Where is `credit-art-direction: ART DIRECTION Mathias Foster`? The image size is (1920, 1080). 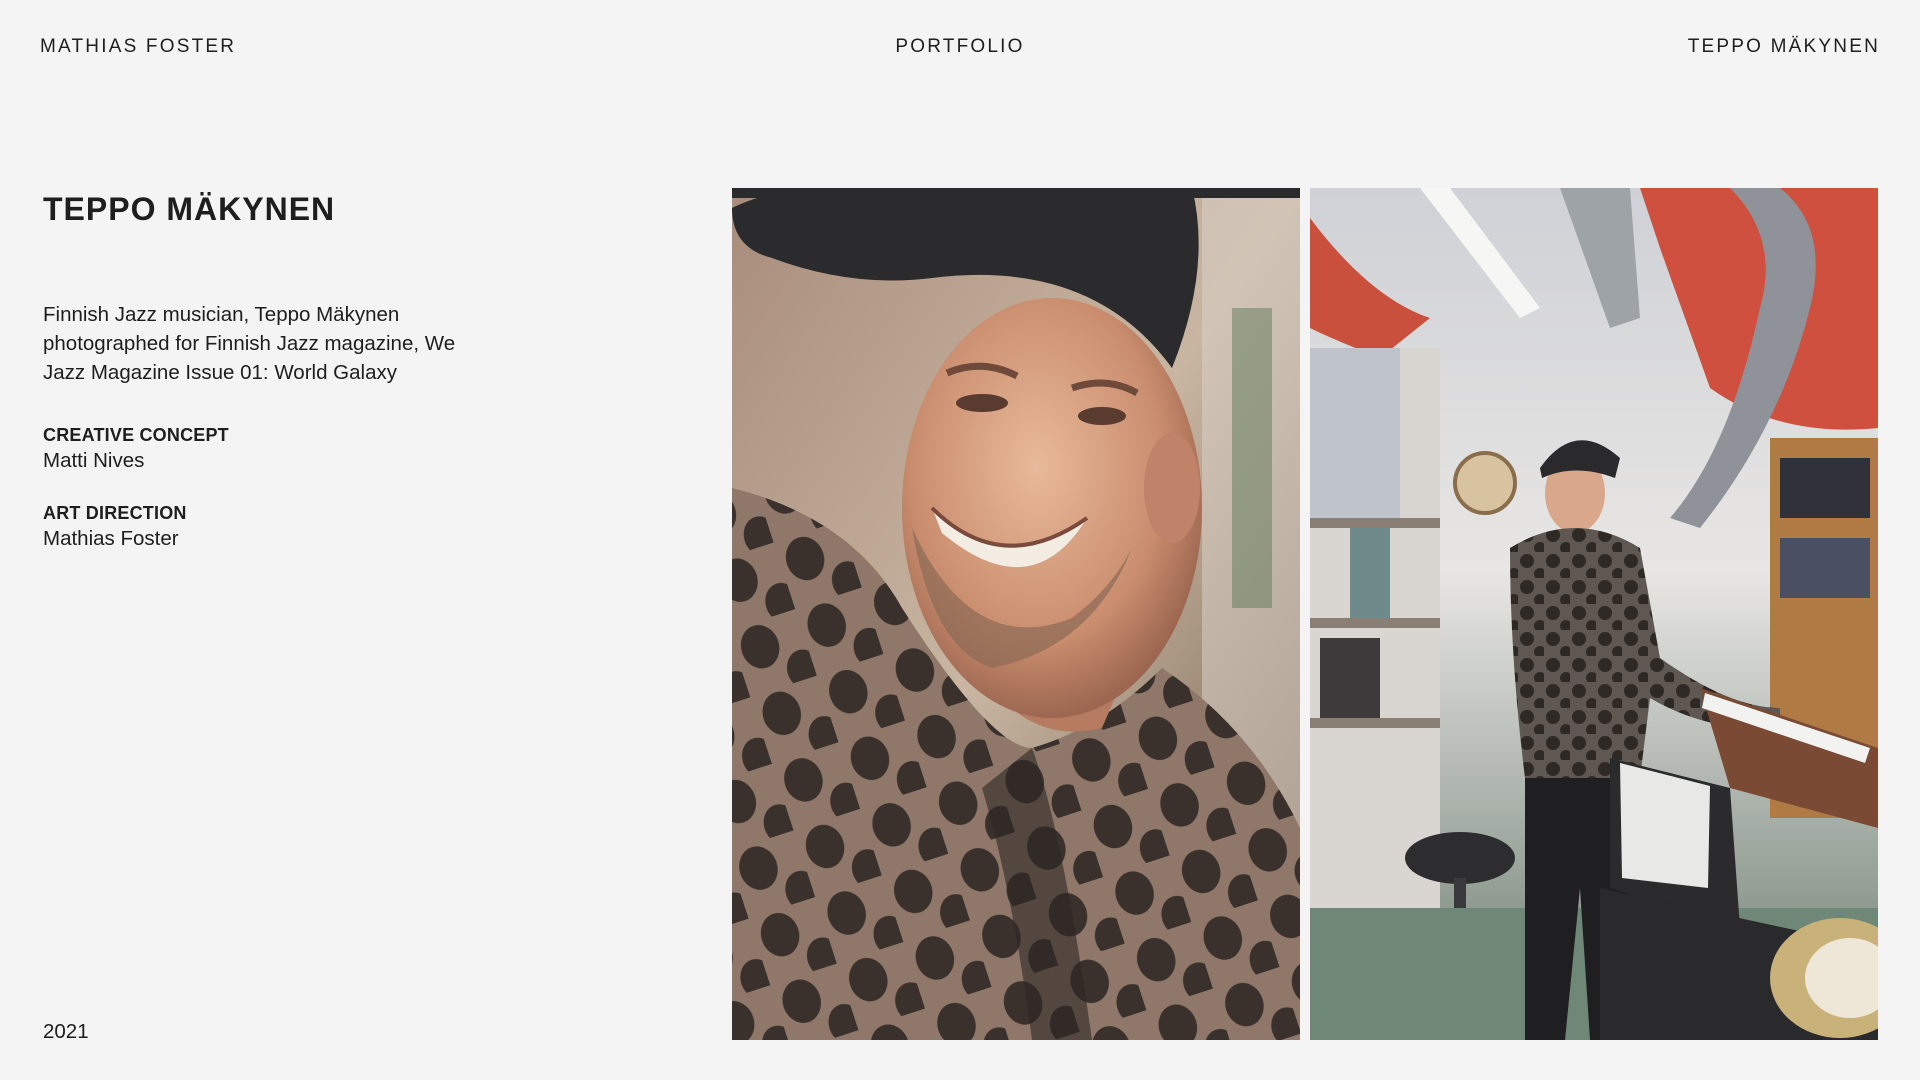 credit-art-direction: ART DIRECTION Mathias Foster is located at coordinates (323, 527).